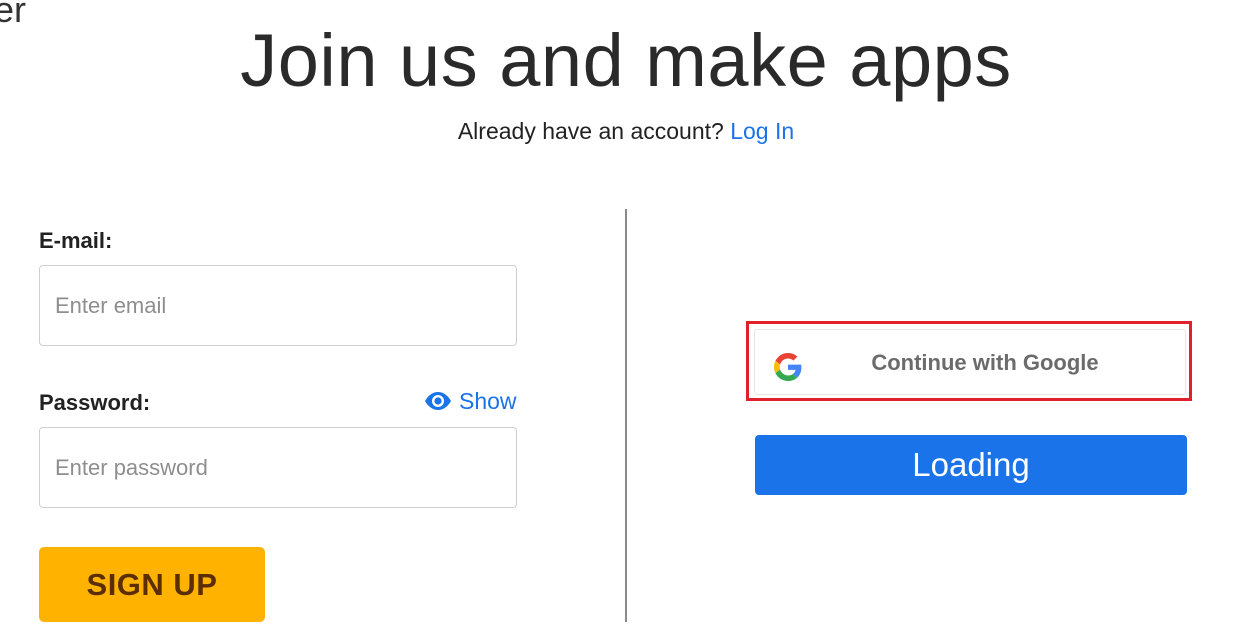 Image resolution: width=1249 pixels, height=642 pixels. I want to click on page-title: Join us and make apps, so click(626, 60).